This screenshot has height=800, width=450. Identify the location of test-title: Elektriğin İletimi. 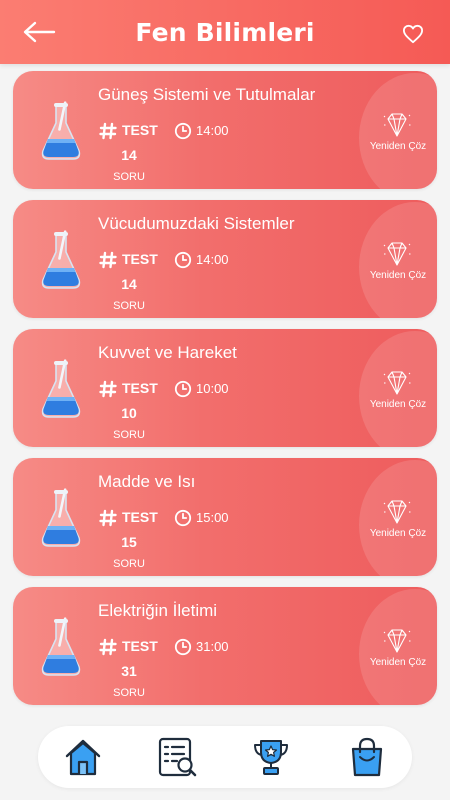
(158, 610).